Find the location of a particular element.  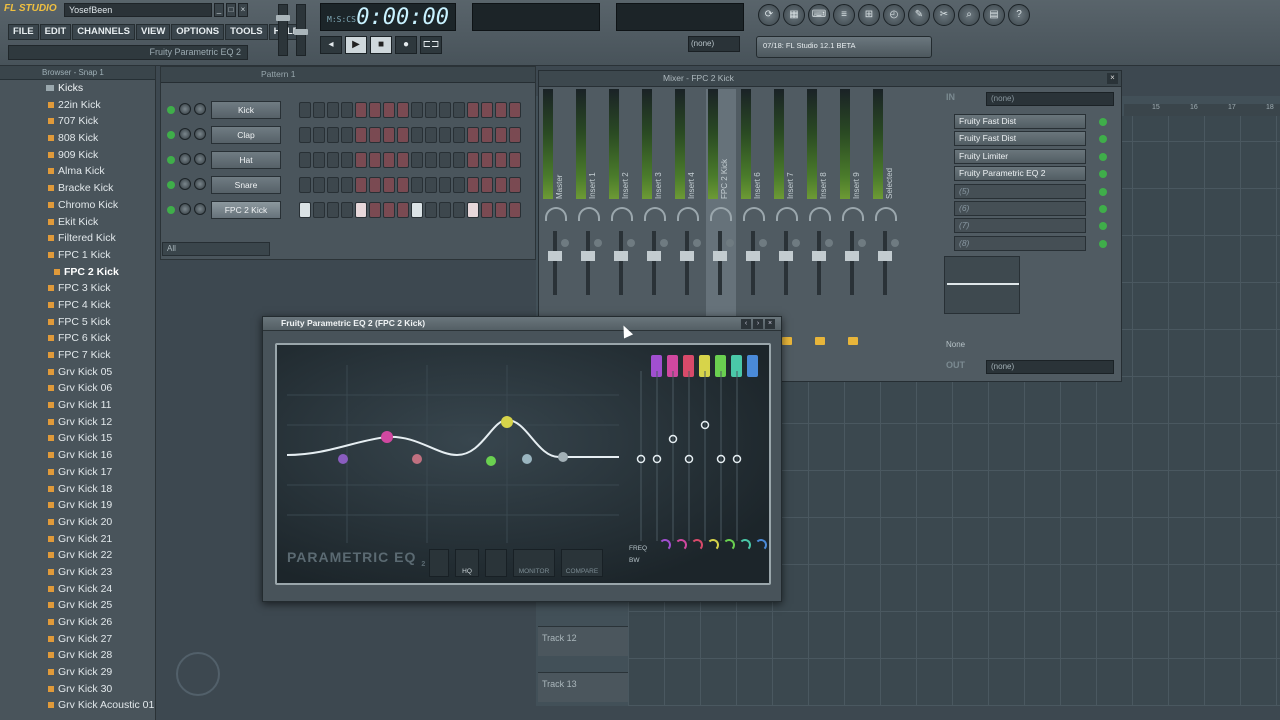

user-name-field: YosefBeen is located at coordinates (138, 10).